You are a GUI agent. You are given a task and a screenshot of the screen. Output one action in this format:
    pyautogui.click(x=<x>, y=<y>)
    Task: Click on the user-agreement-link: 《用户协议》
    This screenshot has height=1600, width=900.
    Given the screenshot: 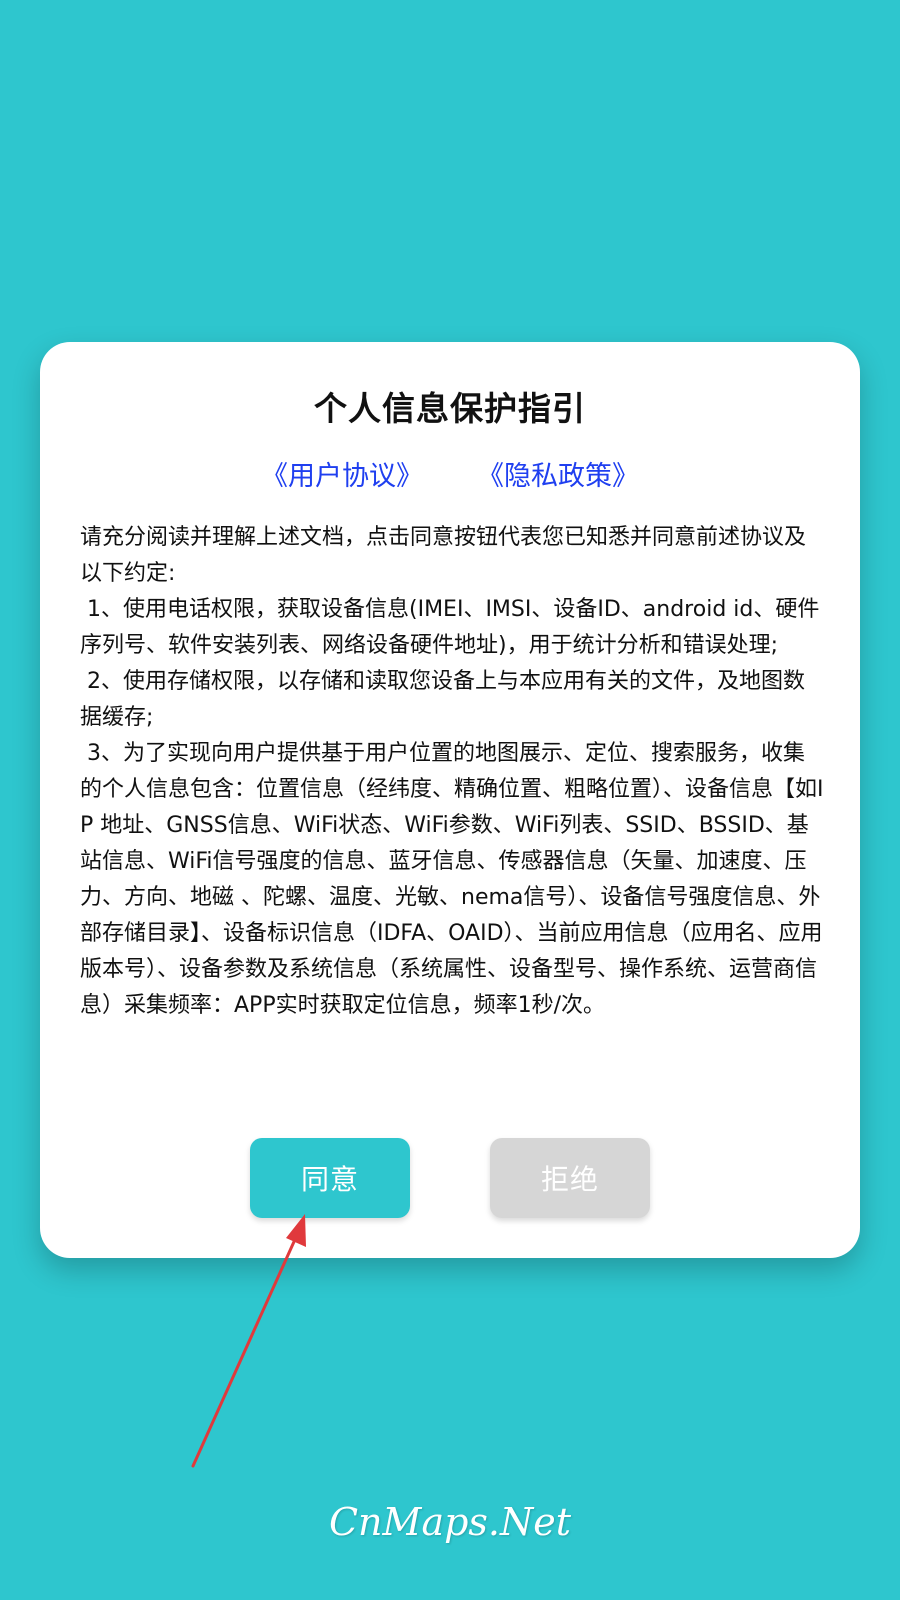 What is the action you would take?
    pyautogui.click(x=342, y=476)
    